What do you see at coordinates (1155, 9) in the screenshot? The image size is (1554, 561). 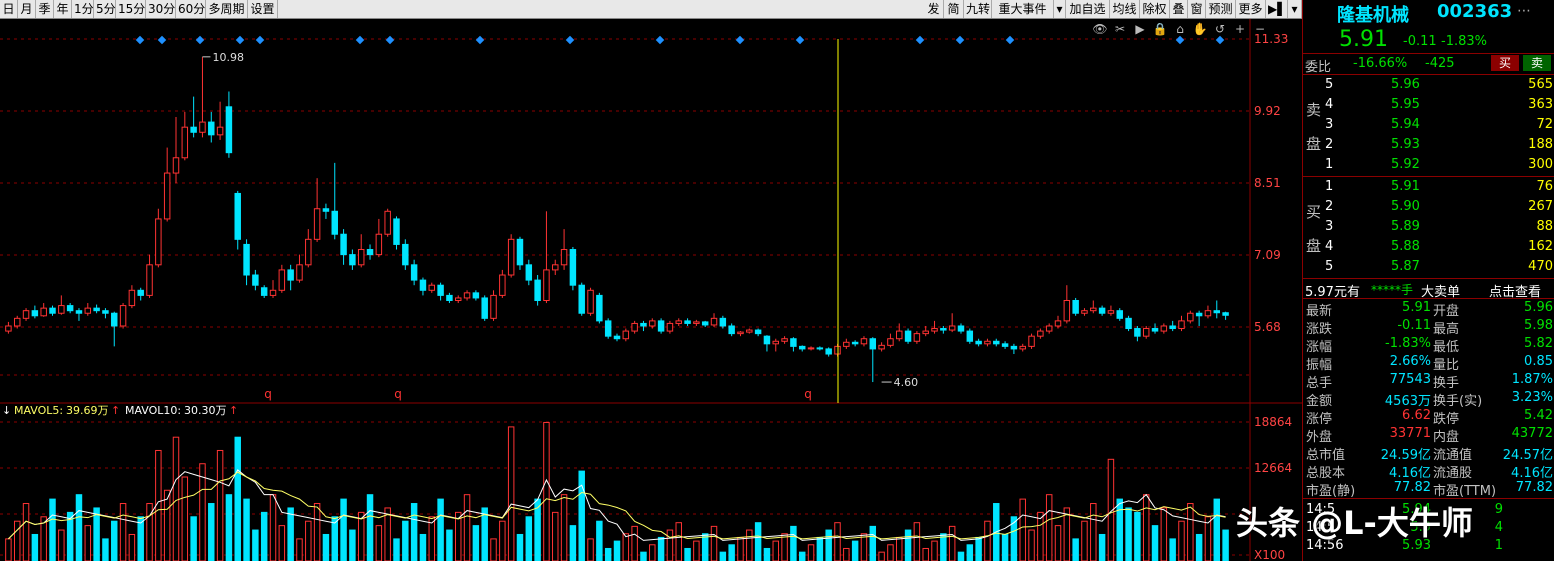 I see `toolbar-button: 除权` at bounding box center [1155, 9].